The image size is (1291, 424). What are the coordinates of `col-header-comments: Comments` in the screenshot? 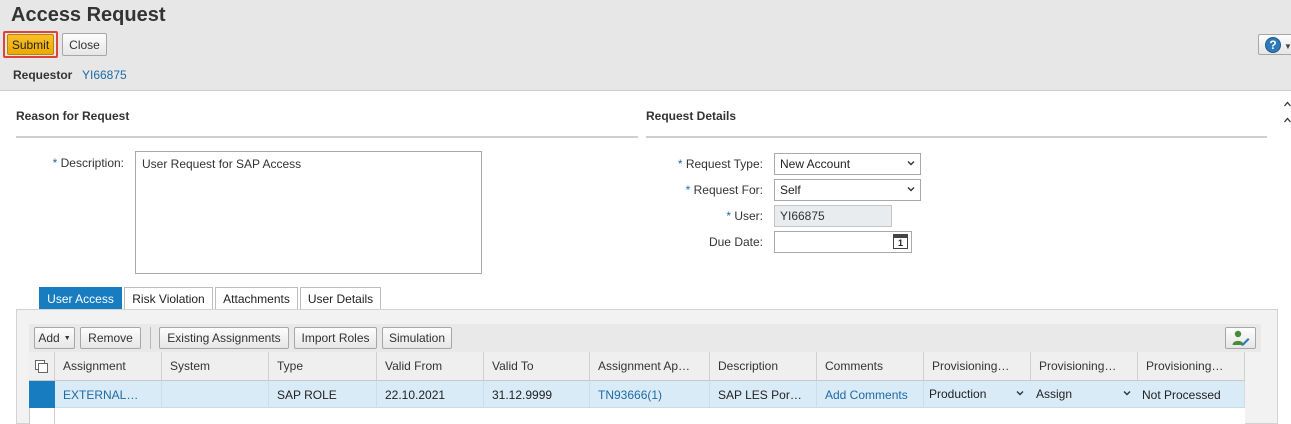 It's located at (870, 366).